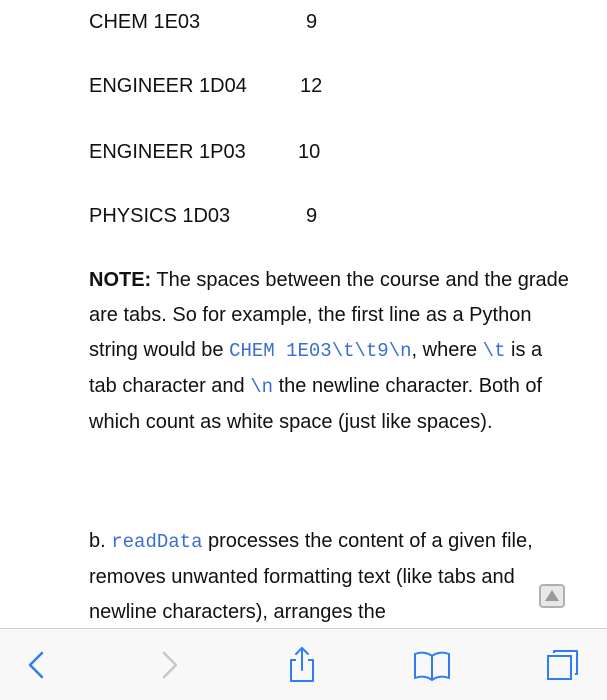 This screenshot has width=607, height=700. I want to click on back-icon, so click(36, 665).